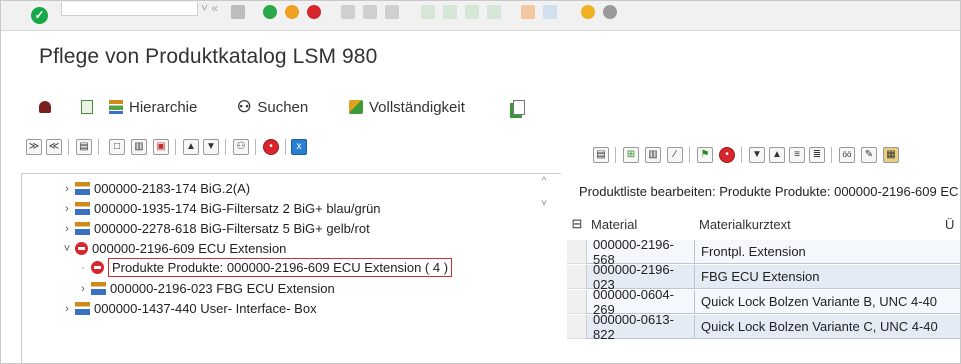 The image size is (961, 364). I want to click on previous-page-icon, so click(450, 12).